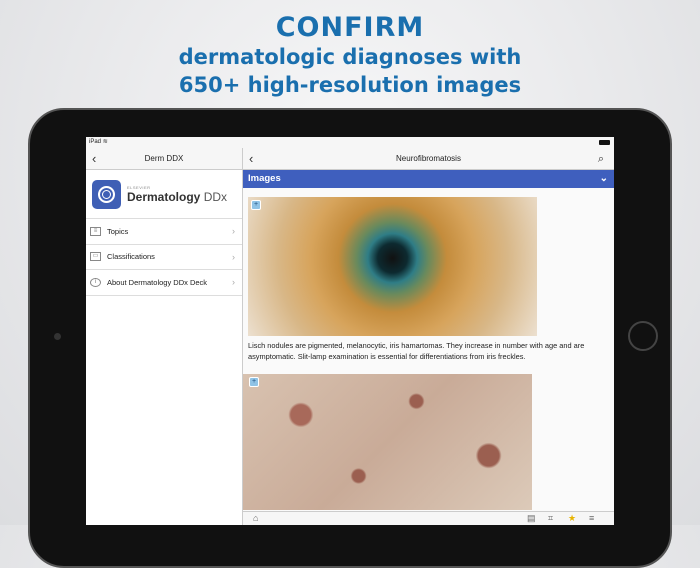 Image resolution: width=700 pixels, height=568 pixels. What do you see at coordinates (264, 178) in the screenshot?
I see `section-title: Images` at bounding box center [264, 178].